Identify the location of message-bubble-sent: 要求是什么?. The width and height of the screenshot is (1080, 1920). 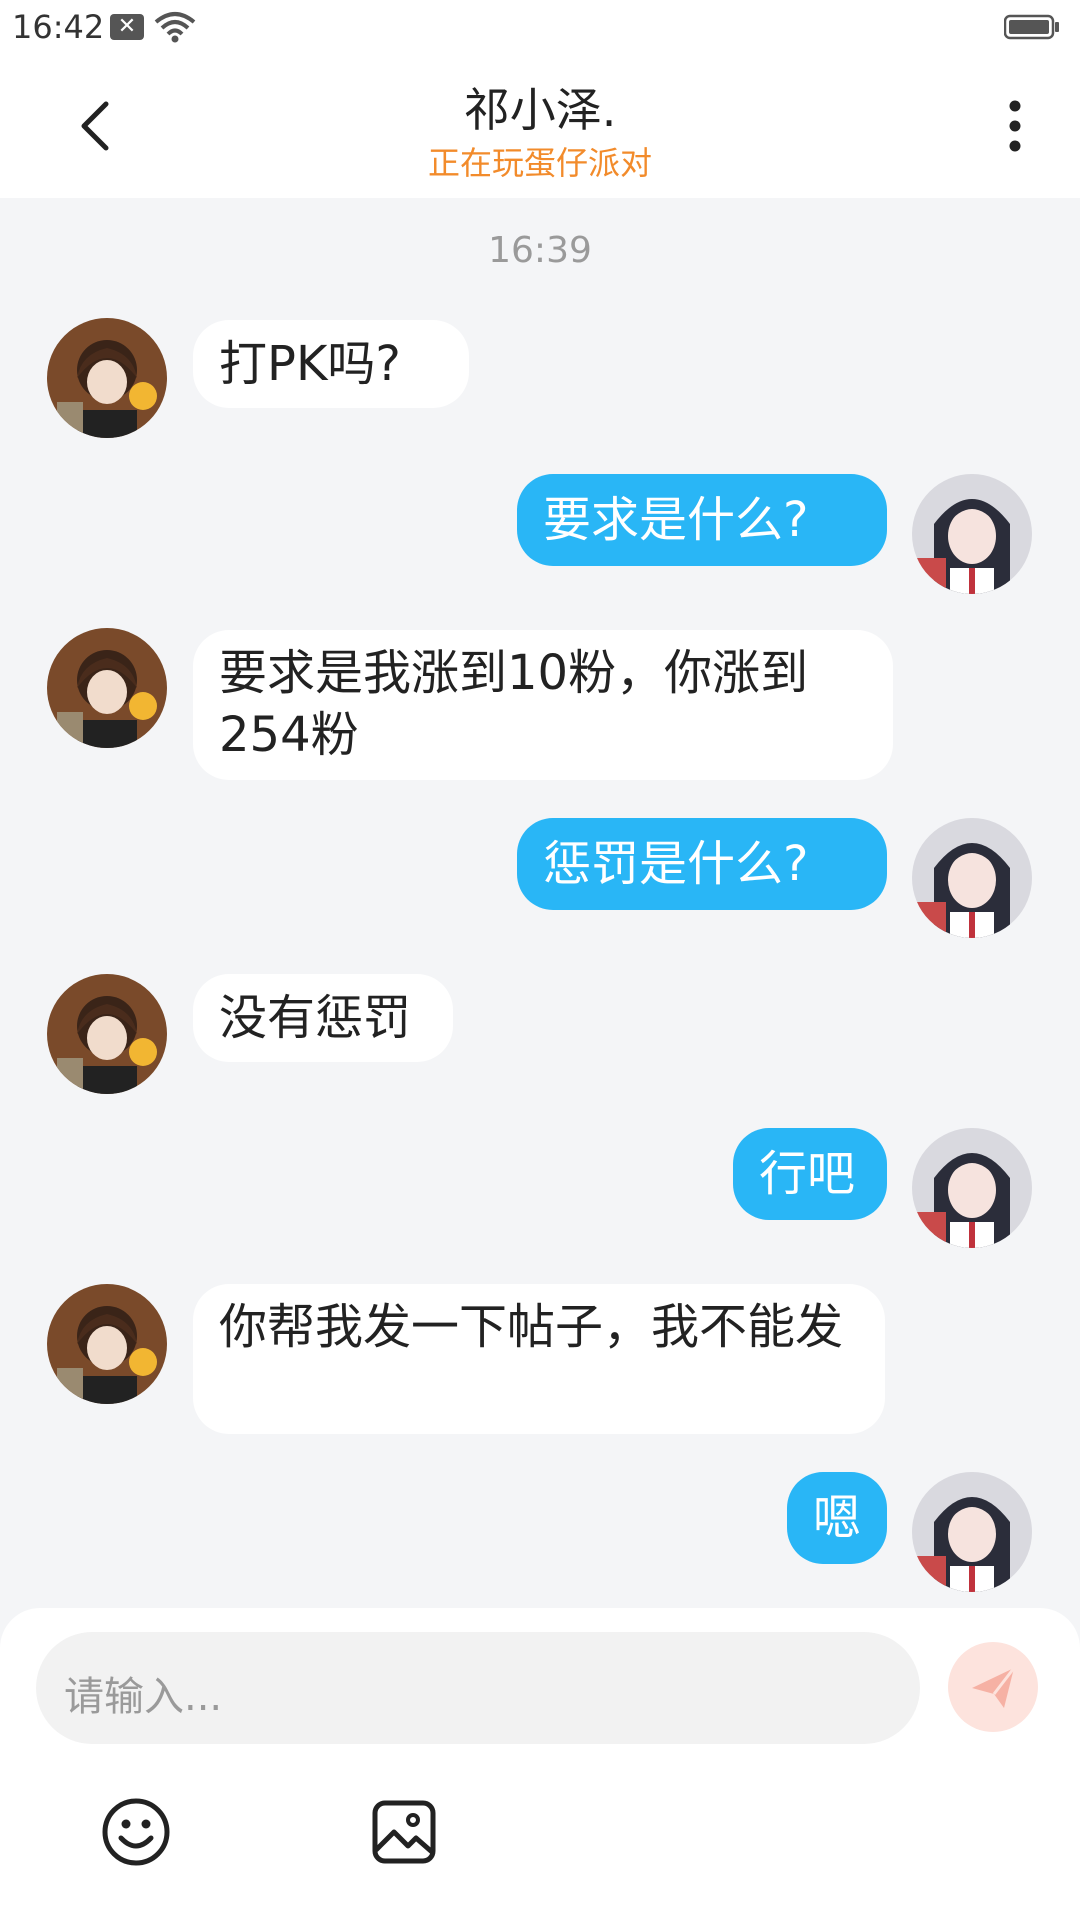
(702, 520).